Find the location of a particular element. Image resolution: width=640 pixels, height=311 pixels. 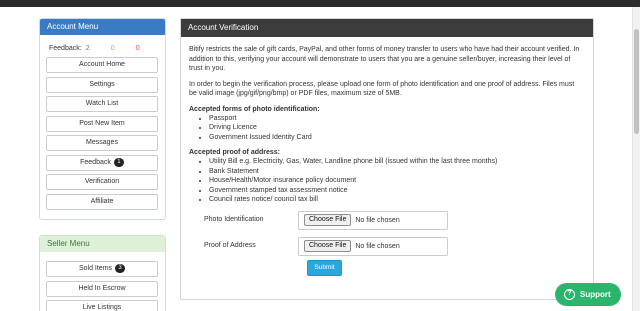

address-heading: Accepted proof of address: is located at coordinates (235, 152).